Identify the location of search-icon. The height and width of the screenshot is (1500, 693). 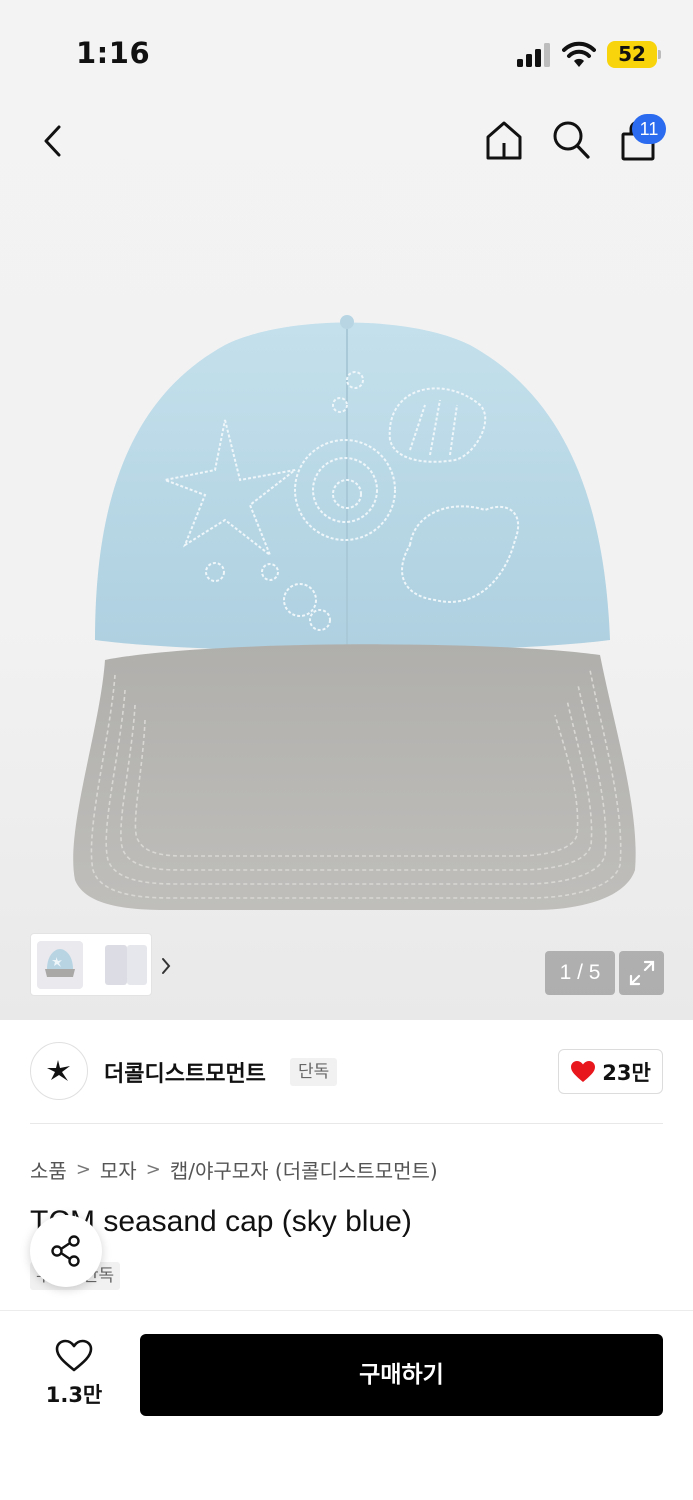
(571, 140).